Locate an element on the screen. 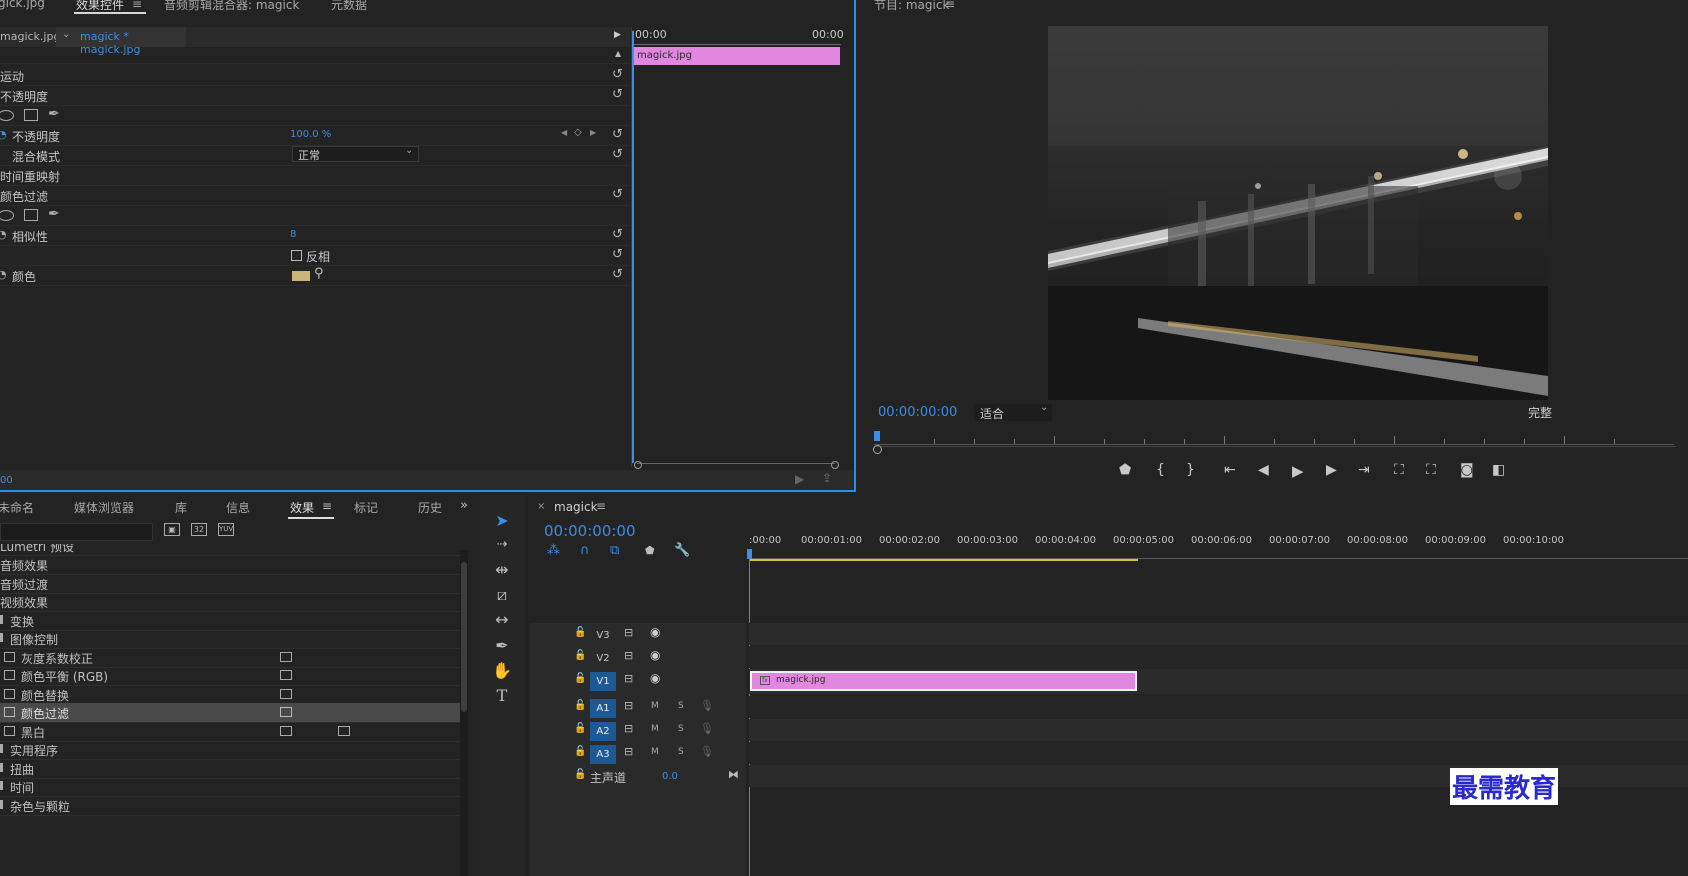  row-color-pass: 颜色过滤 ↺ is located at coordinates (315, 195).